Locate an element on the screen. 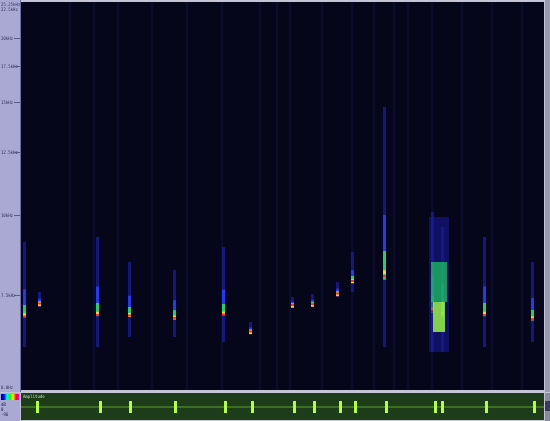 The width and height of the screenshot is (550, 421). tick-label: 15kHz is located at coordinates (7, 102).